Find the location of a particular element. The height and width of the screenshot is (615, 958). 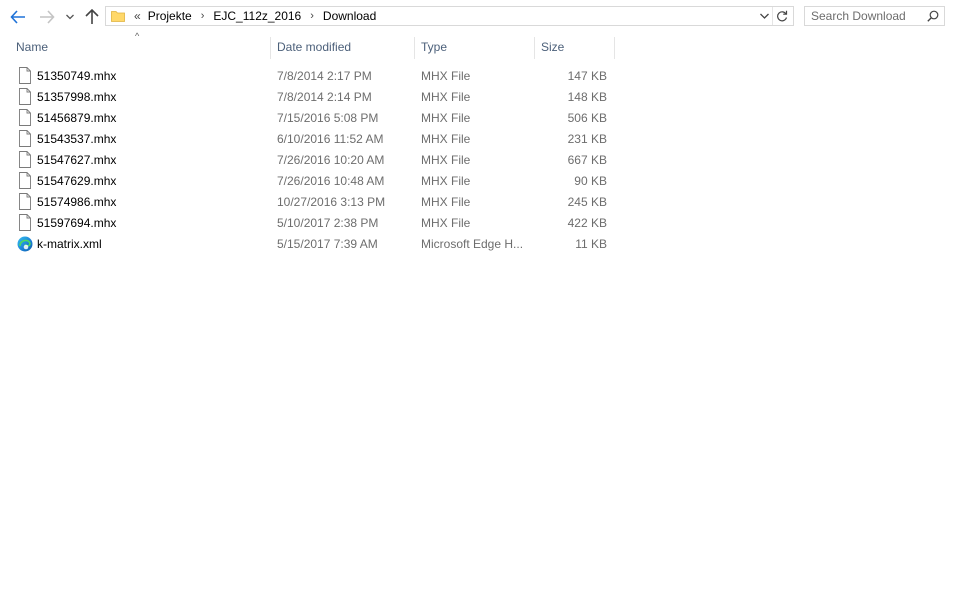

file-size: 667 KB is located at coordinates (587, 160).